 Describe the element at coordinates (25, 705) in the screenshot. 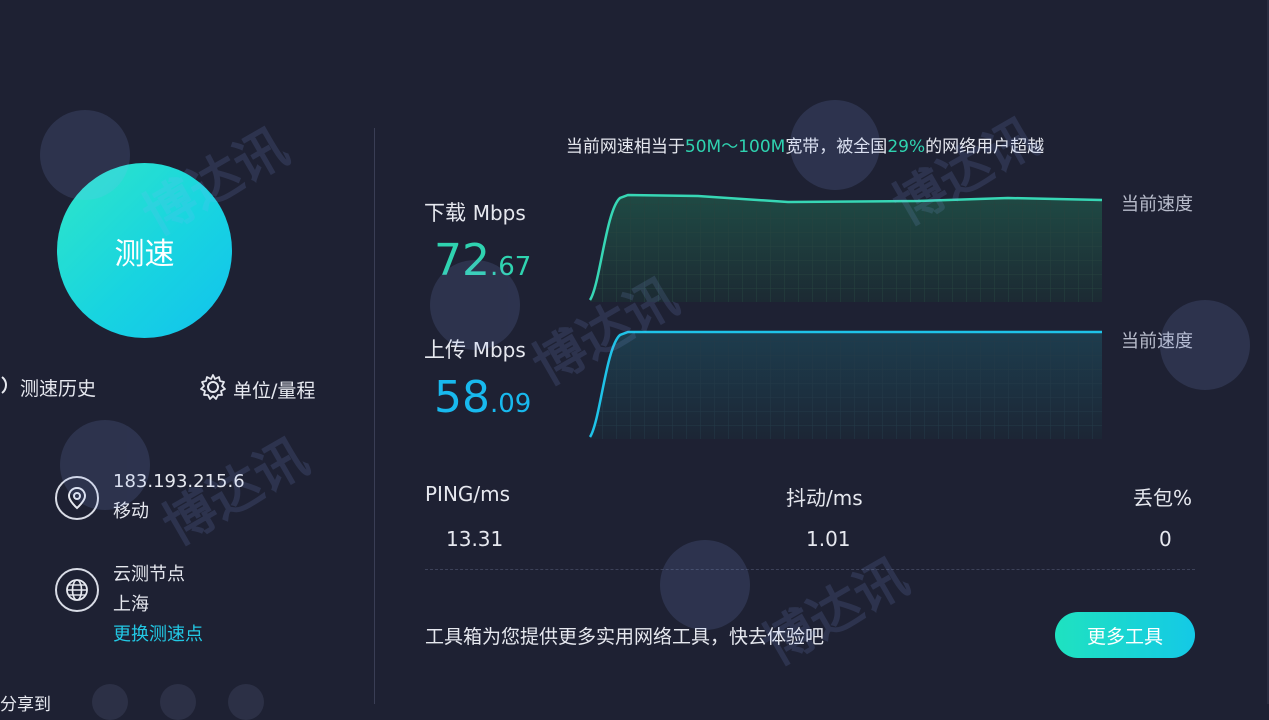

I see `share-label: 分享到` at that location.